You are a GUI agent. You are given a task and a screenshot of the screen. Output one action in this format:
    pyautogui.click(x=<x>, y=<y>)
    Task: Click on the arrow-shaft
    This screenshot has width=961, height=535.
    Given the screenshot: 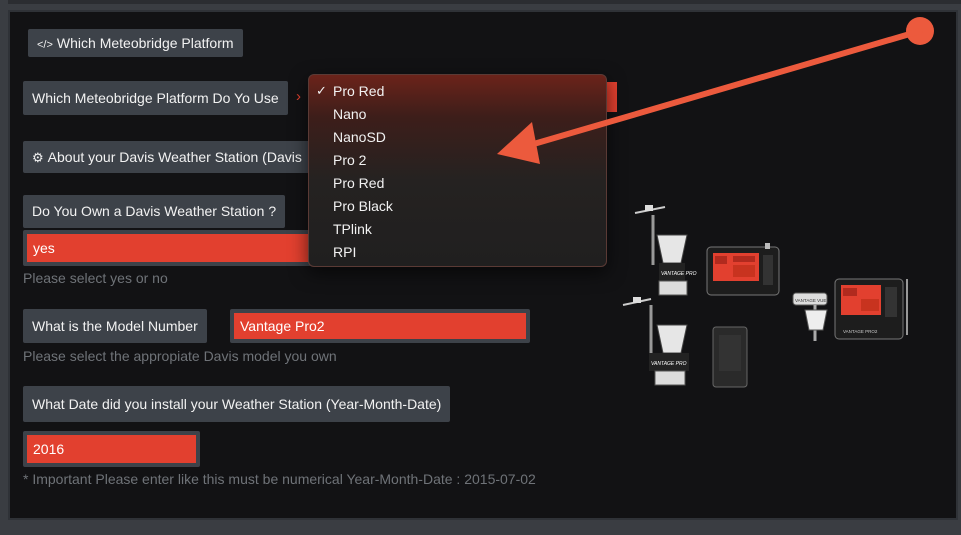 What is the action you would take?
    pyautogui.click(x=720, y=89)
    